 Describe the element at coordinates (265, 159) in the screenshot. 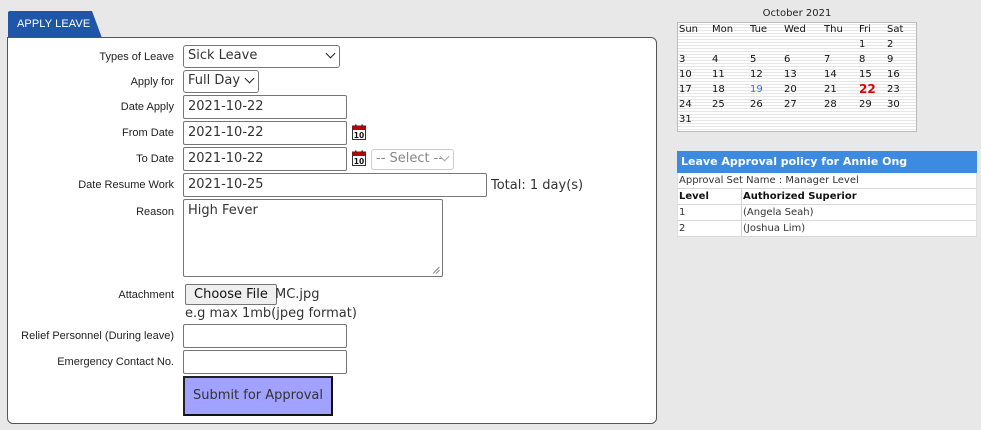

I see `to-date-input: 2021-10-22` at that location.